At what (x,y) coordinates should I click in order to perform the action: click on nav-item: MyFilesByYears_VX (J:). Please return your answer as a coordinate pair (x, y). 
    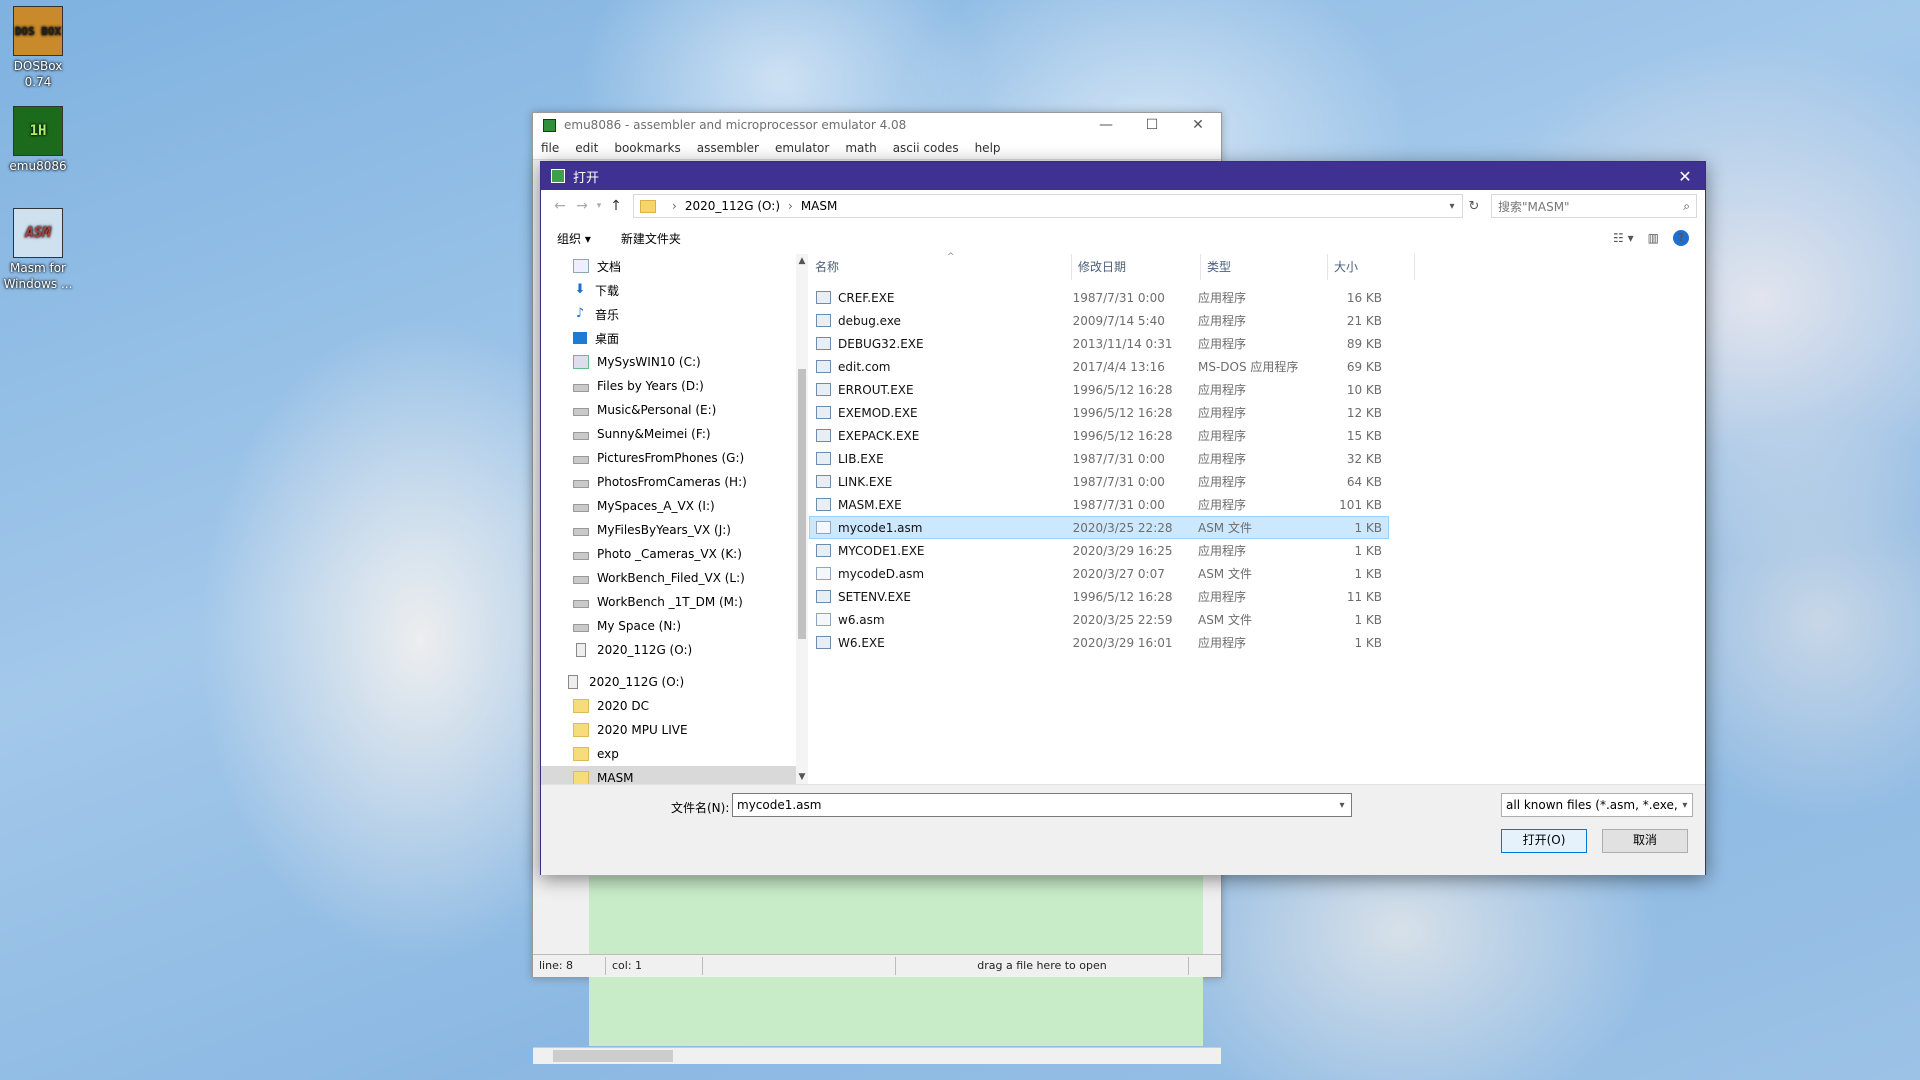
    Looking at the image, I should click on (668, 530).